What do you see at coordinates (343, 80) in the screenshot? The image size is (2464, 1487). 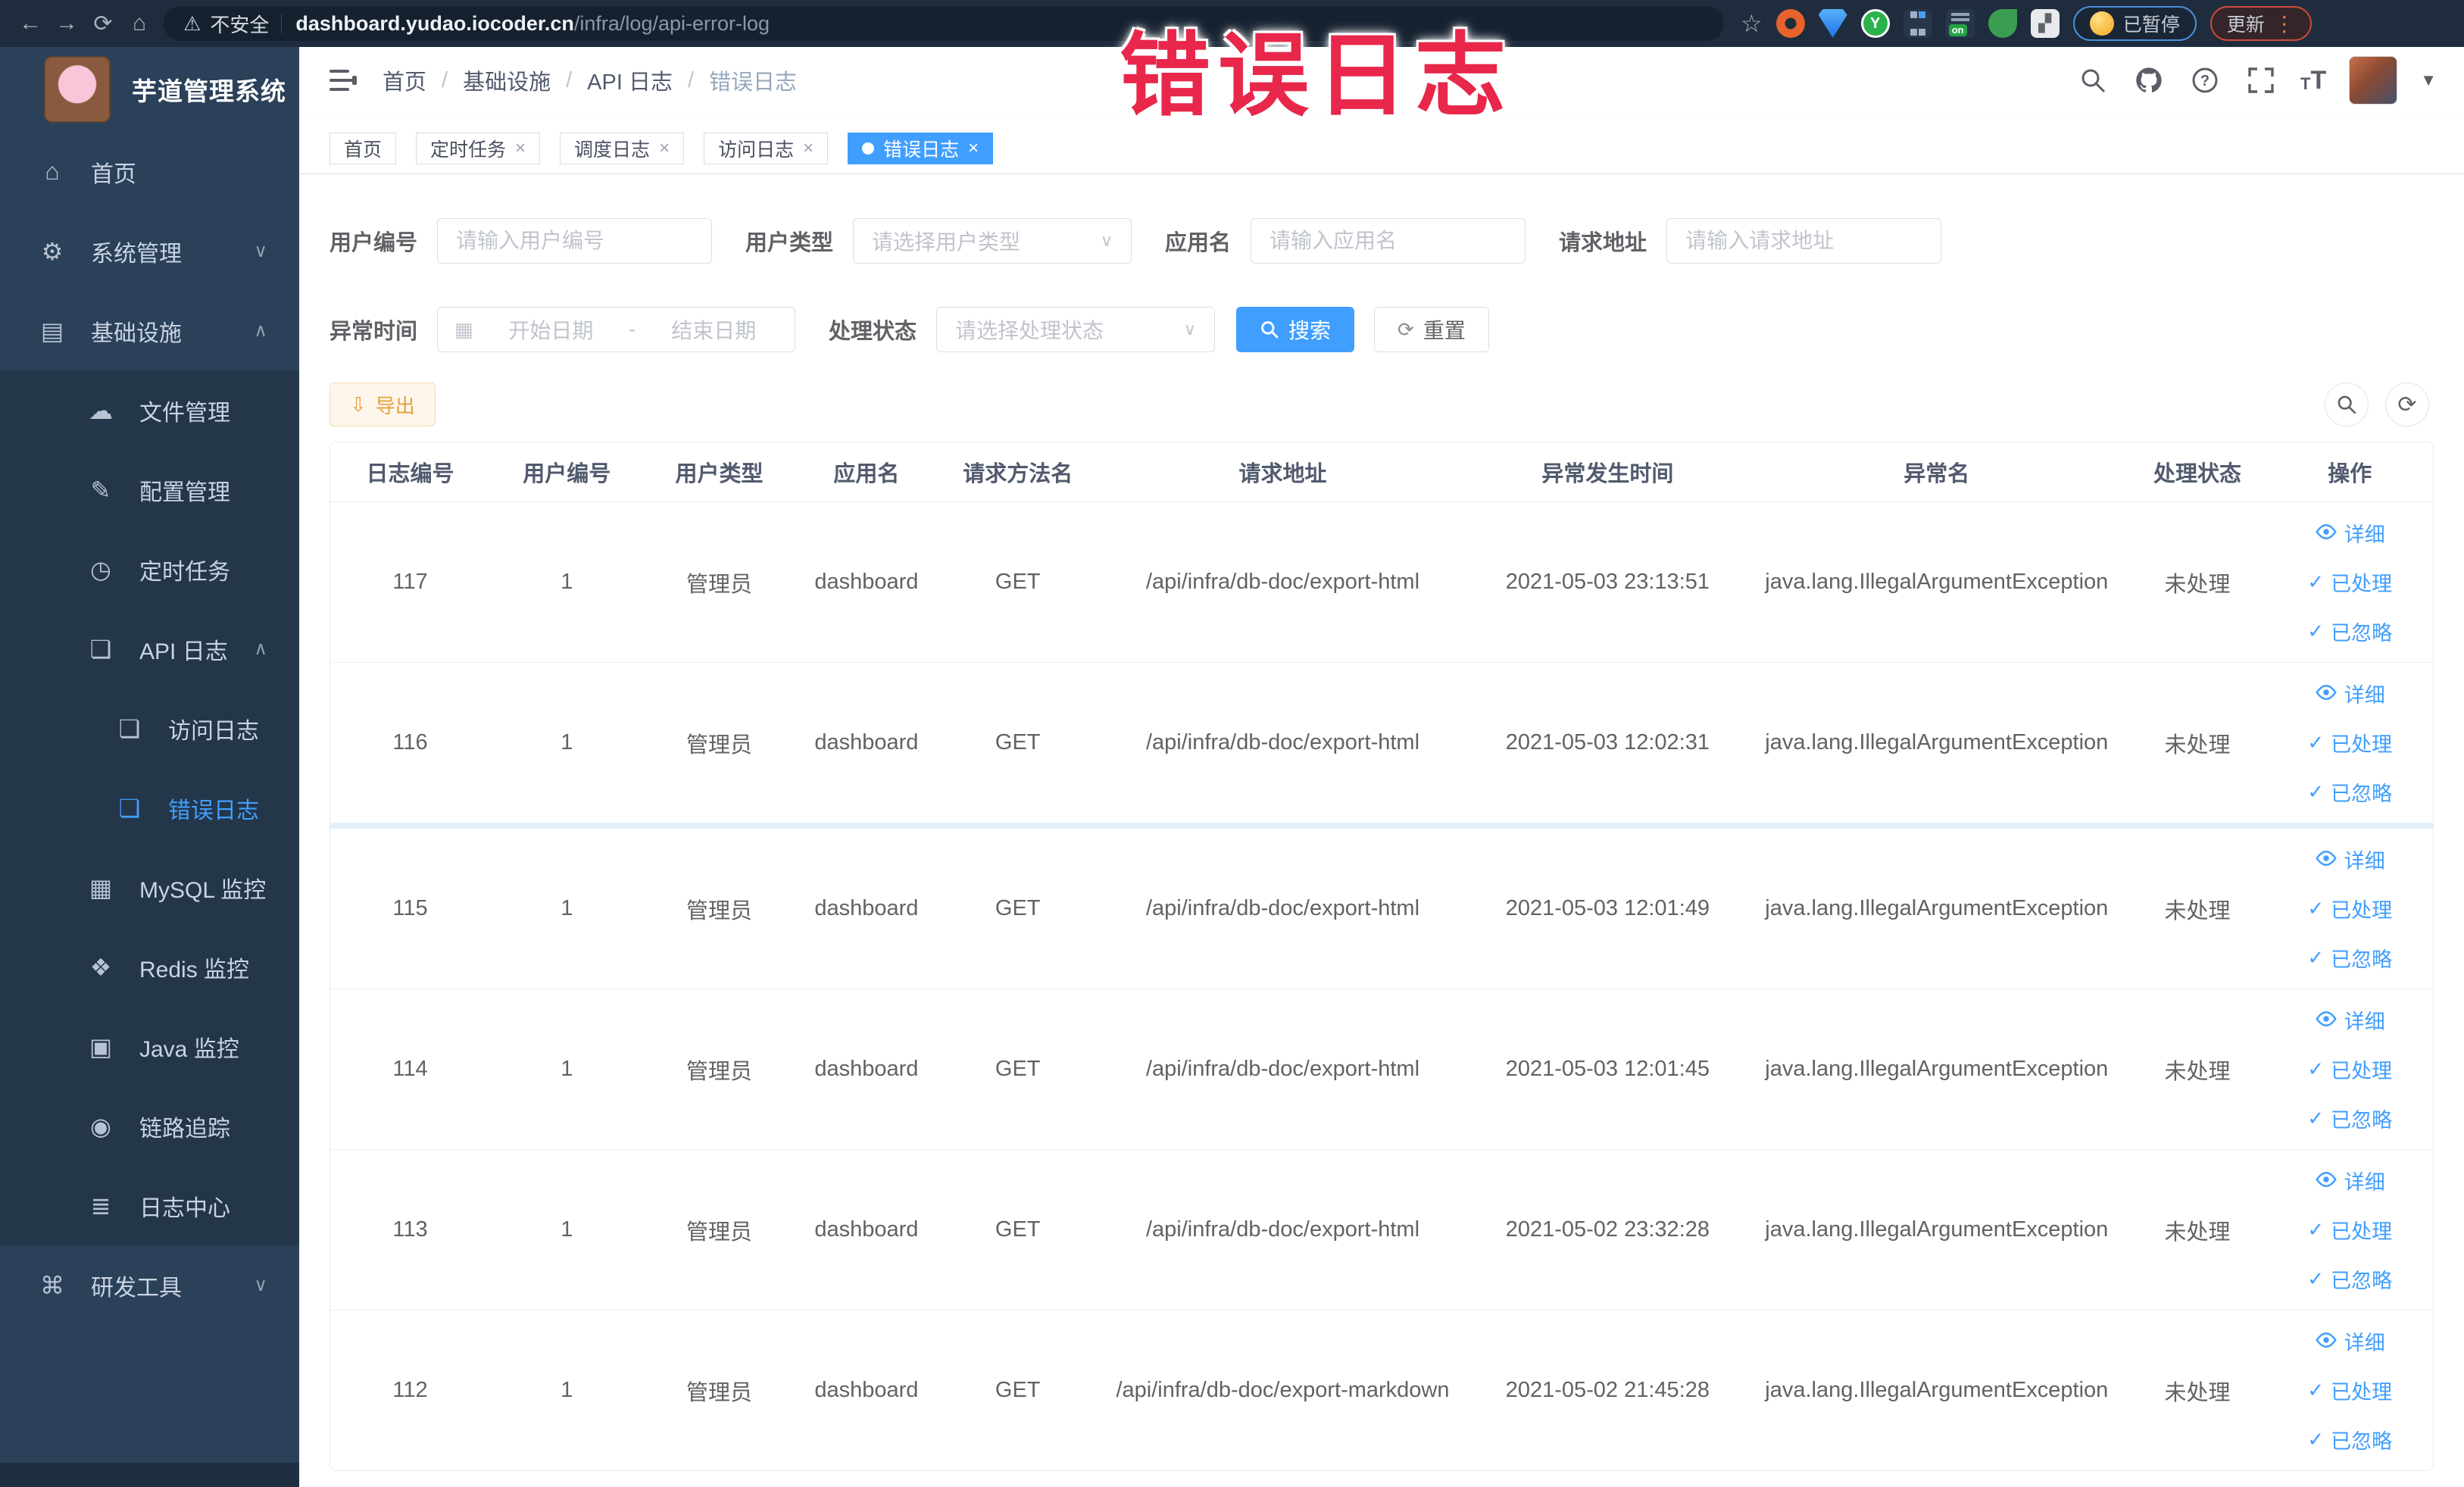 I see `hamburger-icon` at bounding box center [343, 80].